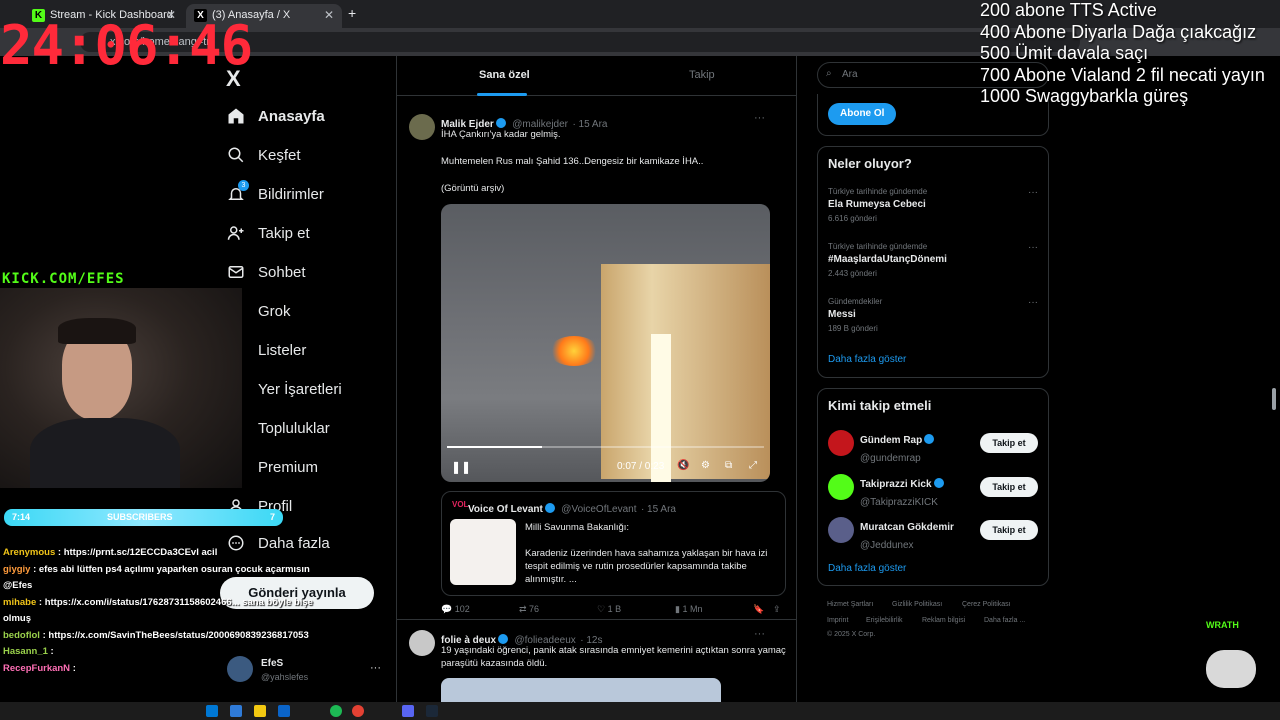  I want to click on chat-user: giygiy, so click(17, 569).